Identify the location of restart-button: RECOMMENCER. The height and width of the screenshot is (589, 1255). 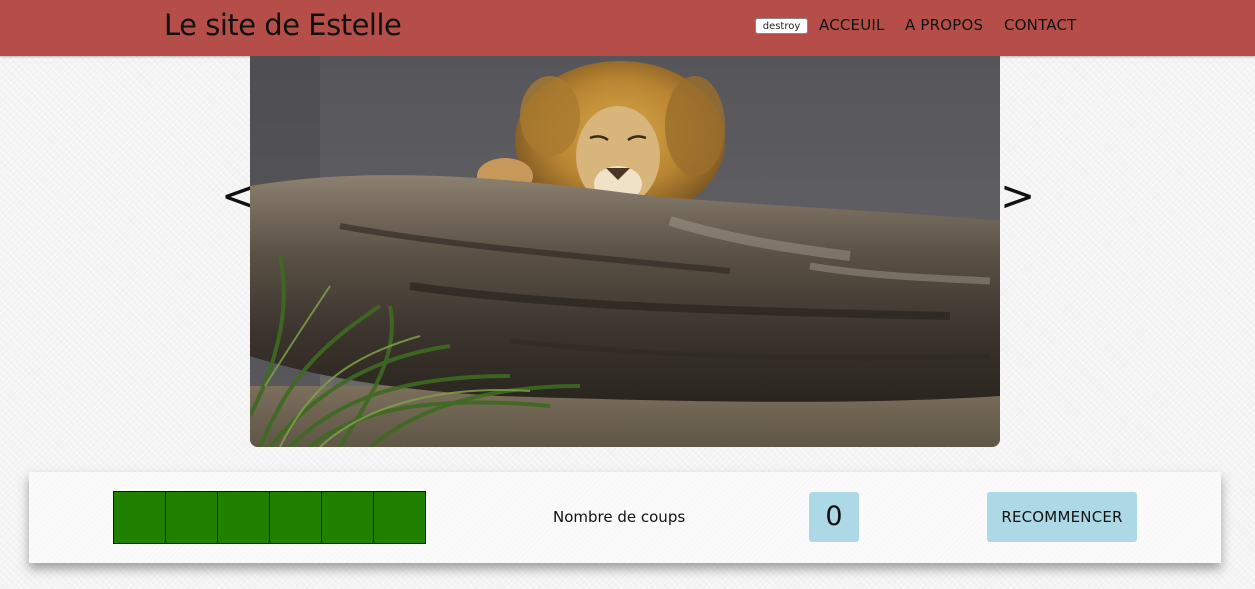
(1062, 517).